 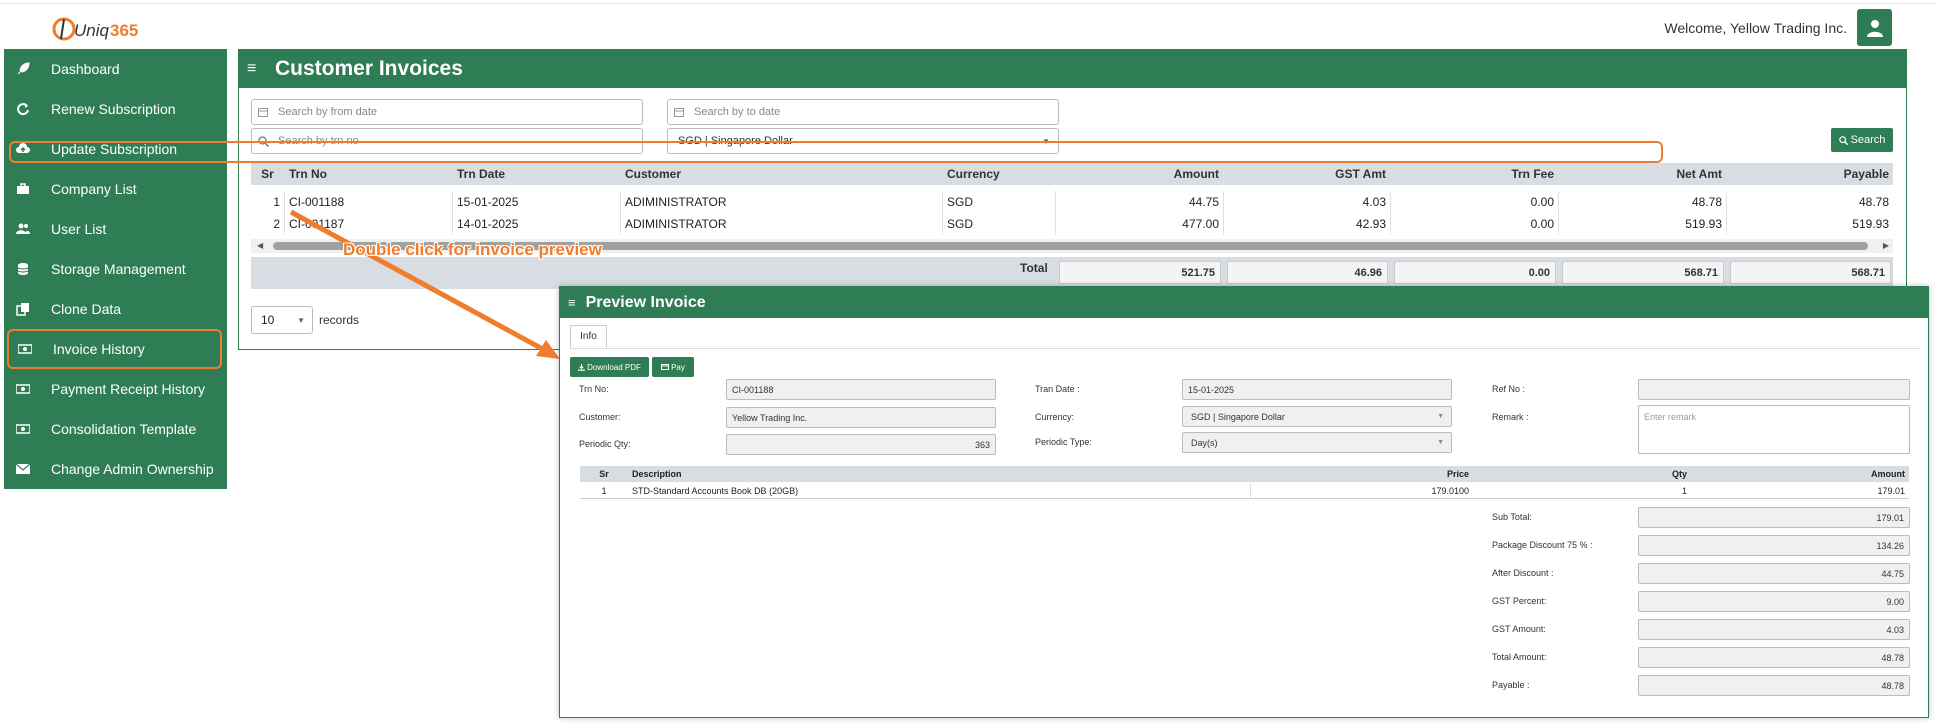 I want to click on pay-button: Pay, so click(x=673, y=367).